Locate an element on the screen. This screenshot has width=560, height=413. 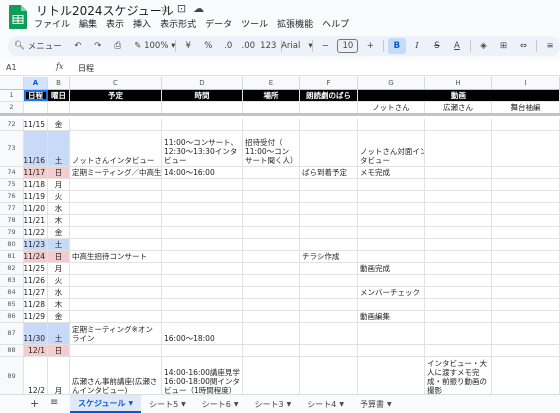
currency-button: ¥ is located at coordinates (188, 46).